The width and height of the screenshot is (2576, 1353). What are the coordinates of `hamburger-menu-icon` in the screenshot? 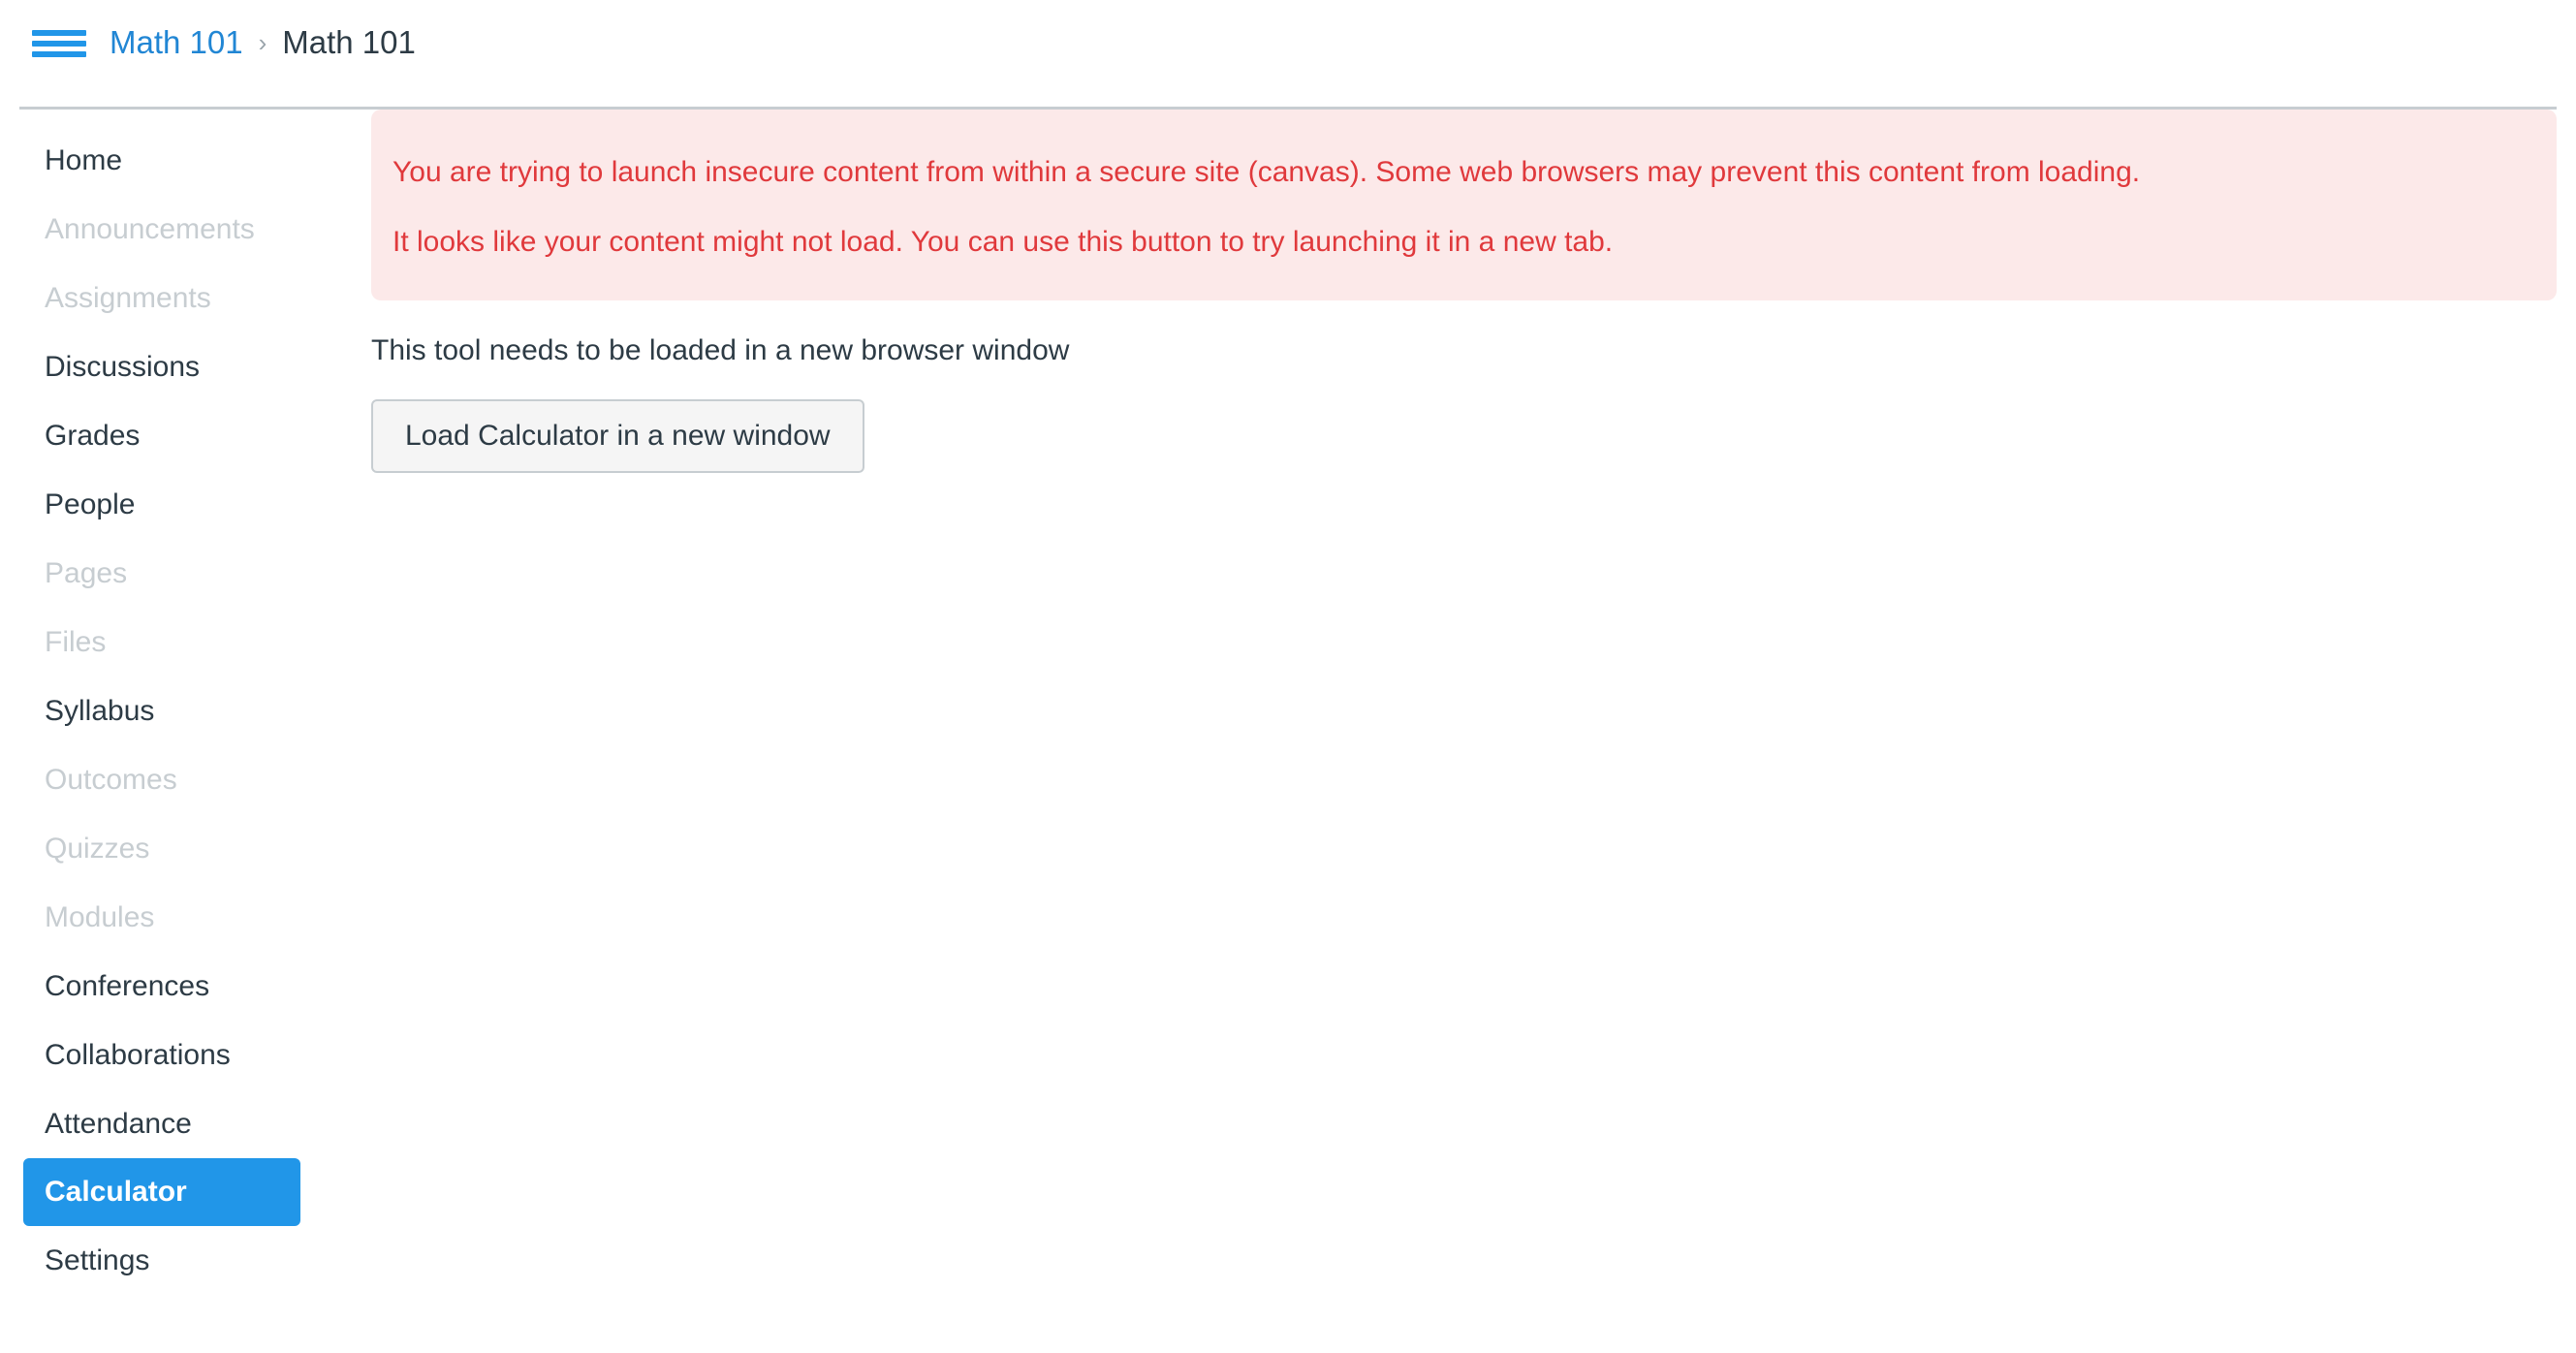 It's located at (59, 43).